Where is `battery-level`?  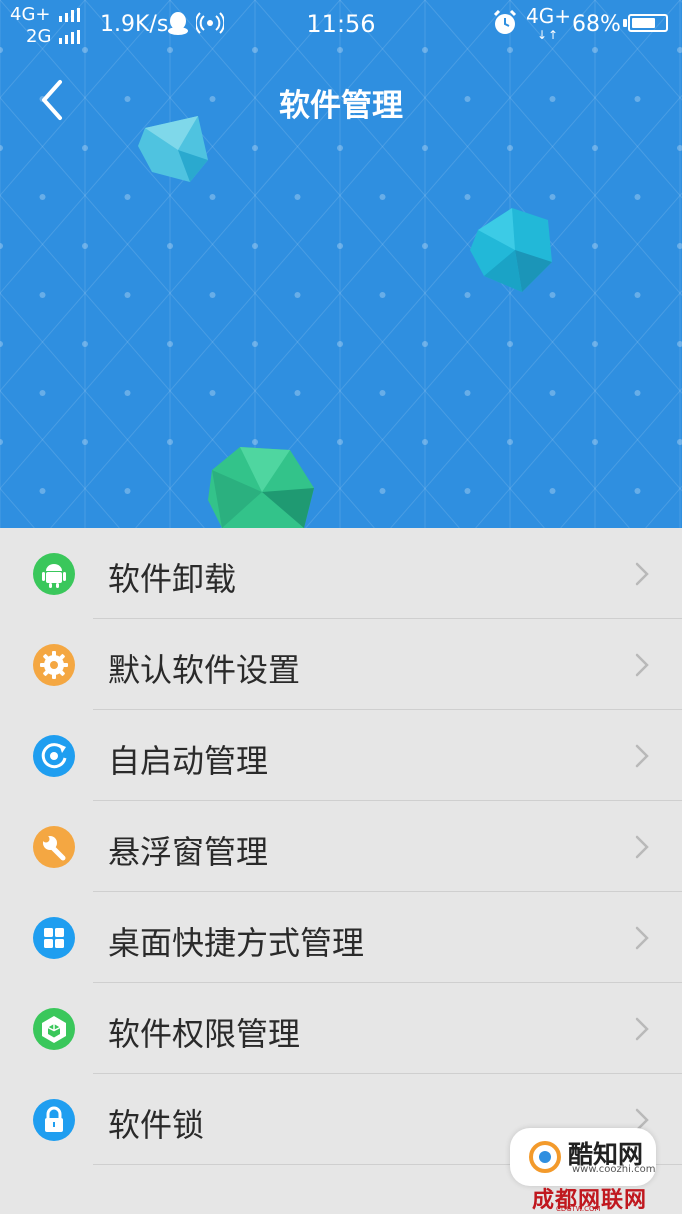
battery-level is located at coordinates (644, 23).